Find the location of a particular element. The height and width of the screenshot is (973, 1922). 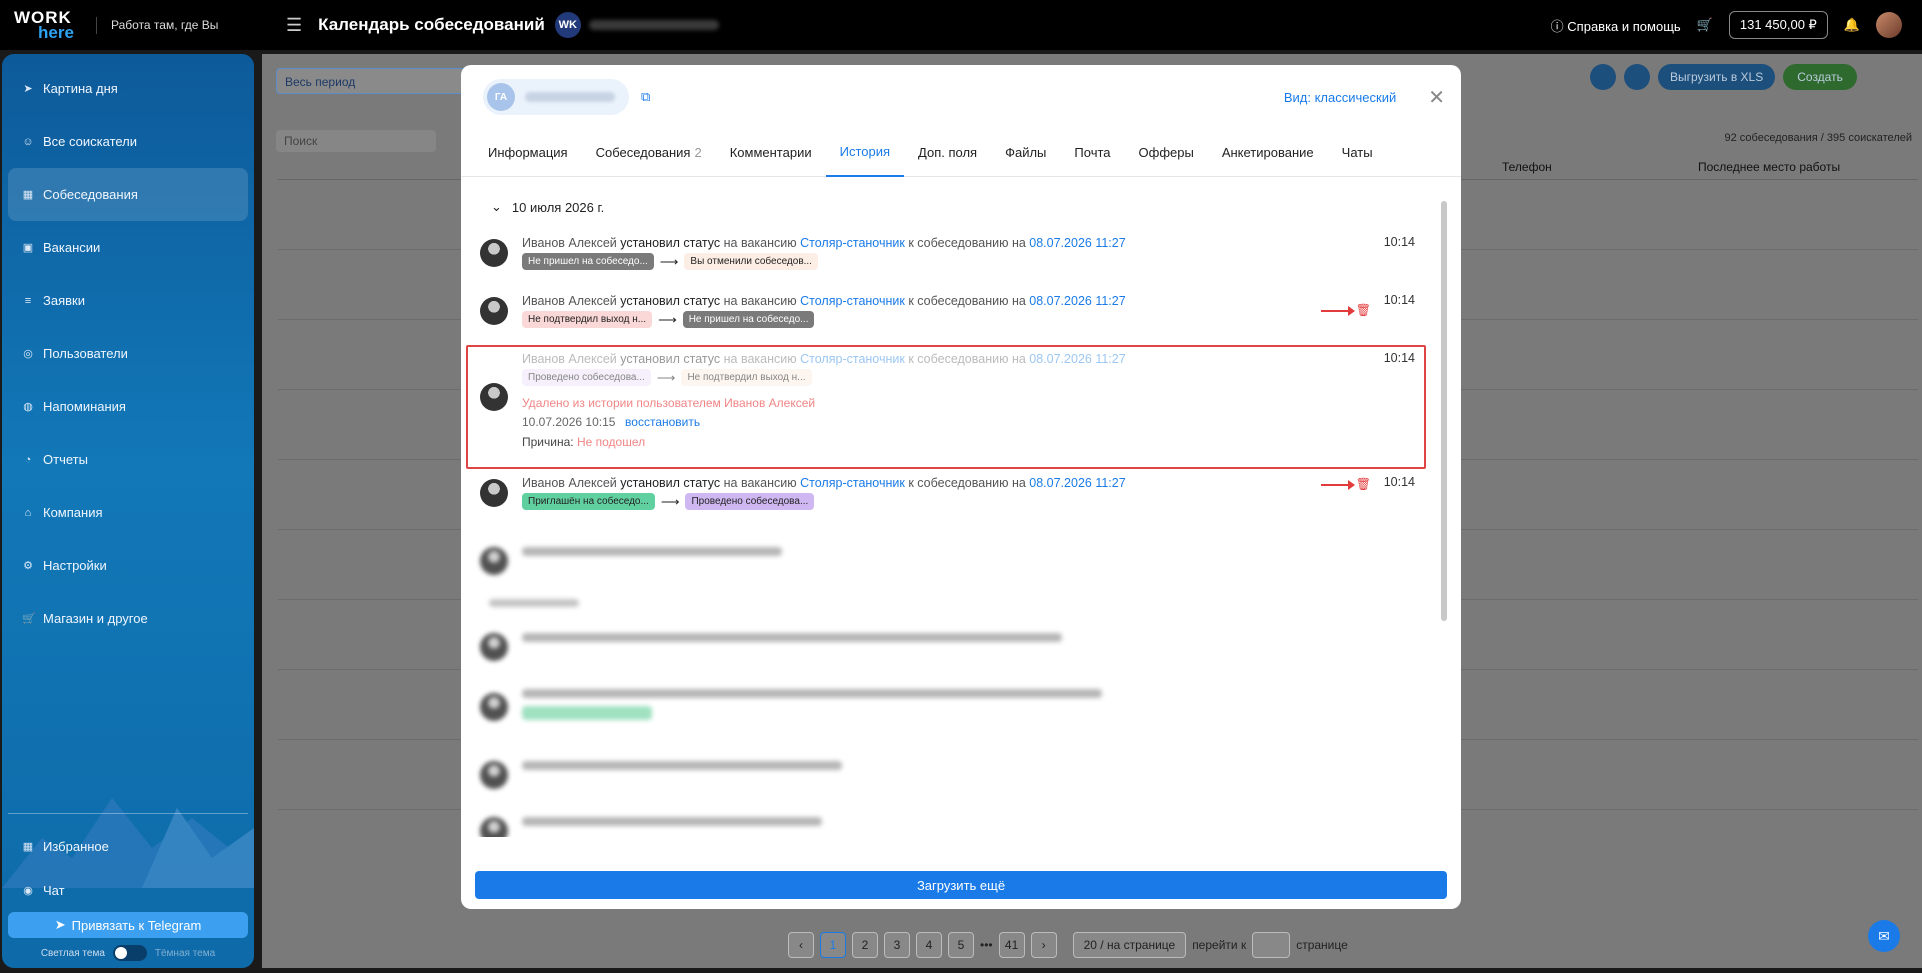

chevron-down-icon: ⌄ is located at coordinates (496, 206).